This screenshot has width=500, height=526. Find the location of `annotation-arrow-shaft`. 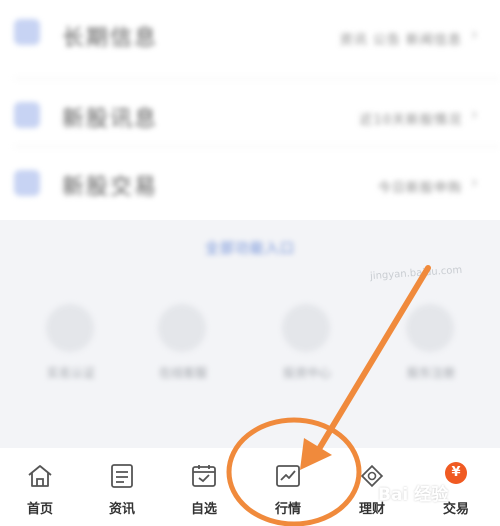

annotation-arrow-shaft is located at coordinates (372, 361).